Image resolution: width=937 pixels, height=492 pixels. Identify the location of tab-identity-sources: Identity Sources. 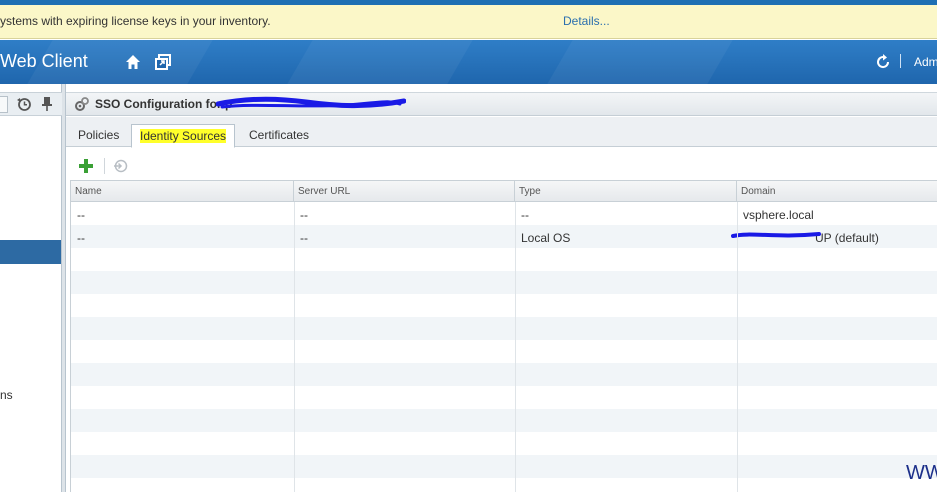
(183, 136).